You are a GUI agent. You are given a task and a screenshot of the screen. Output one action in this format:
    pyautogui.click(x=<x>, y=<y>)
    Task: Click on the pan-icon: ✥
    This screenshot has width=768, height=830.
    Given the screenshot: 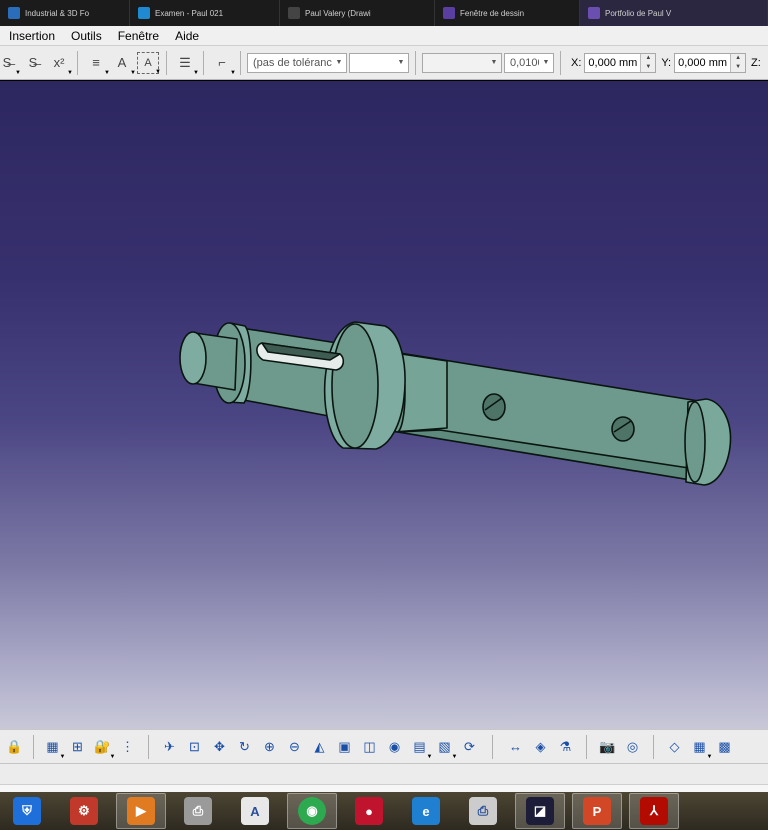 What is the action you would take?
    pyautogui.click(x=220, y=747)
    